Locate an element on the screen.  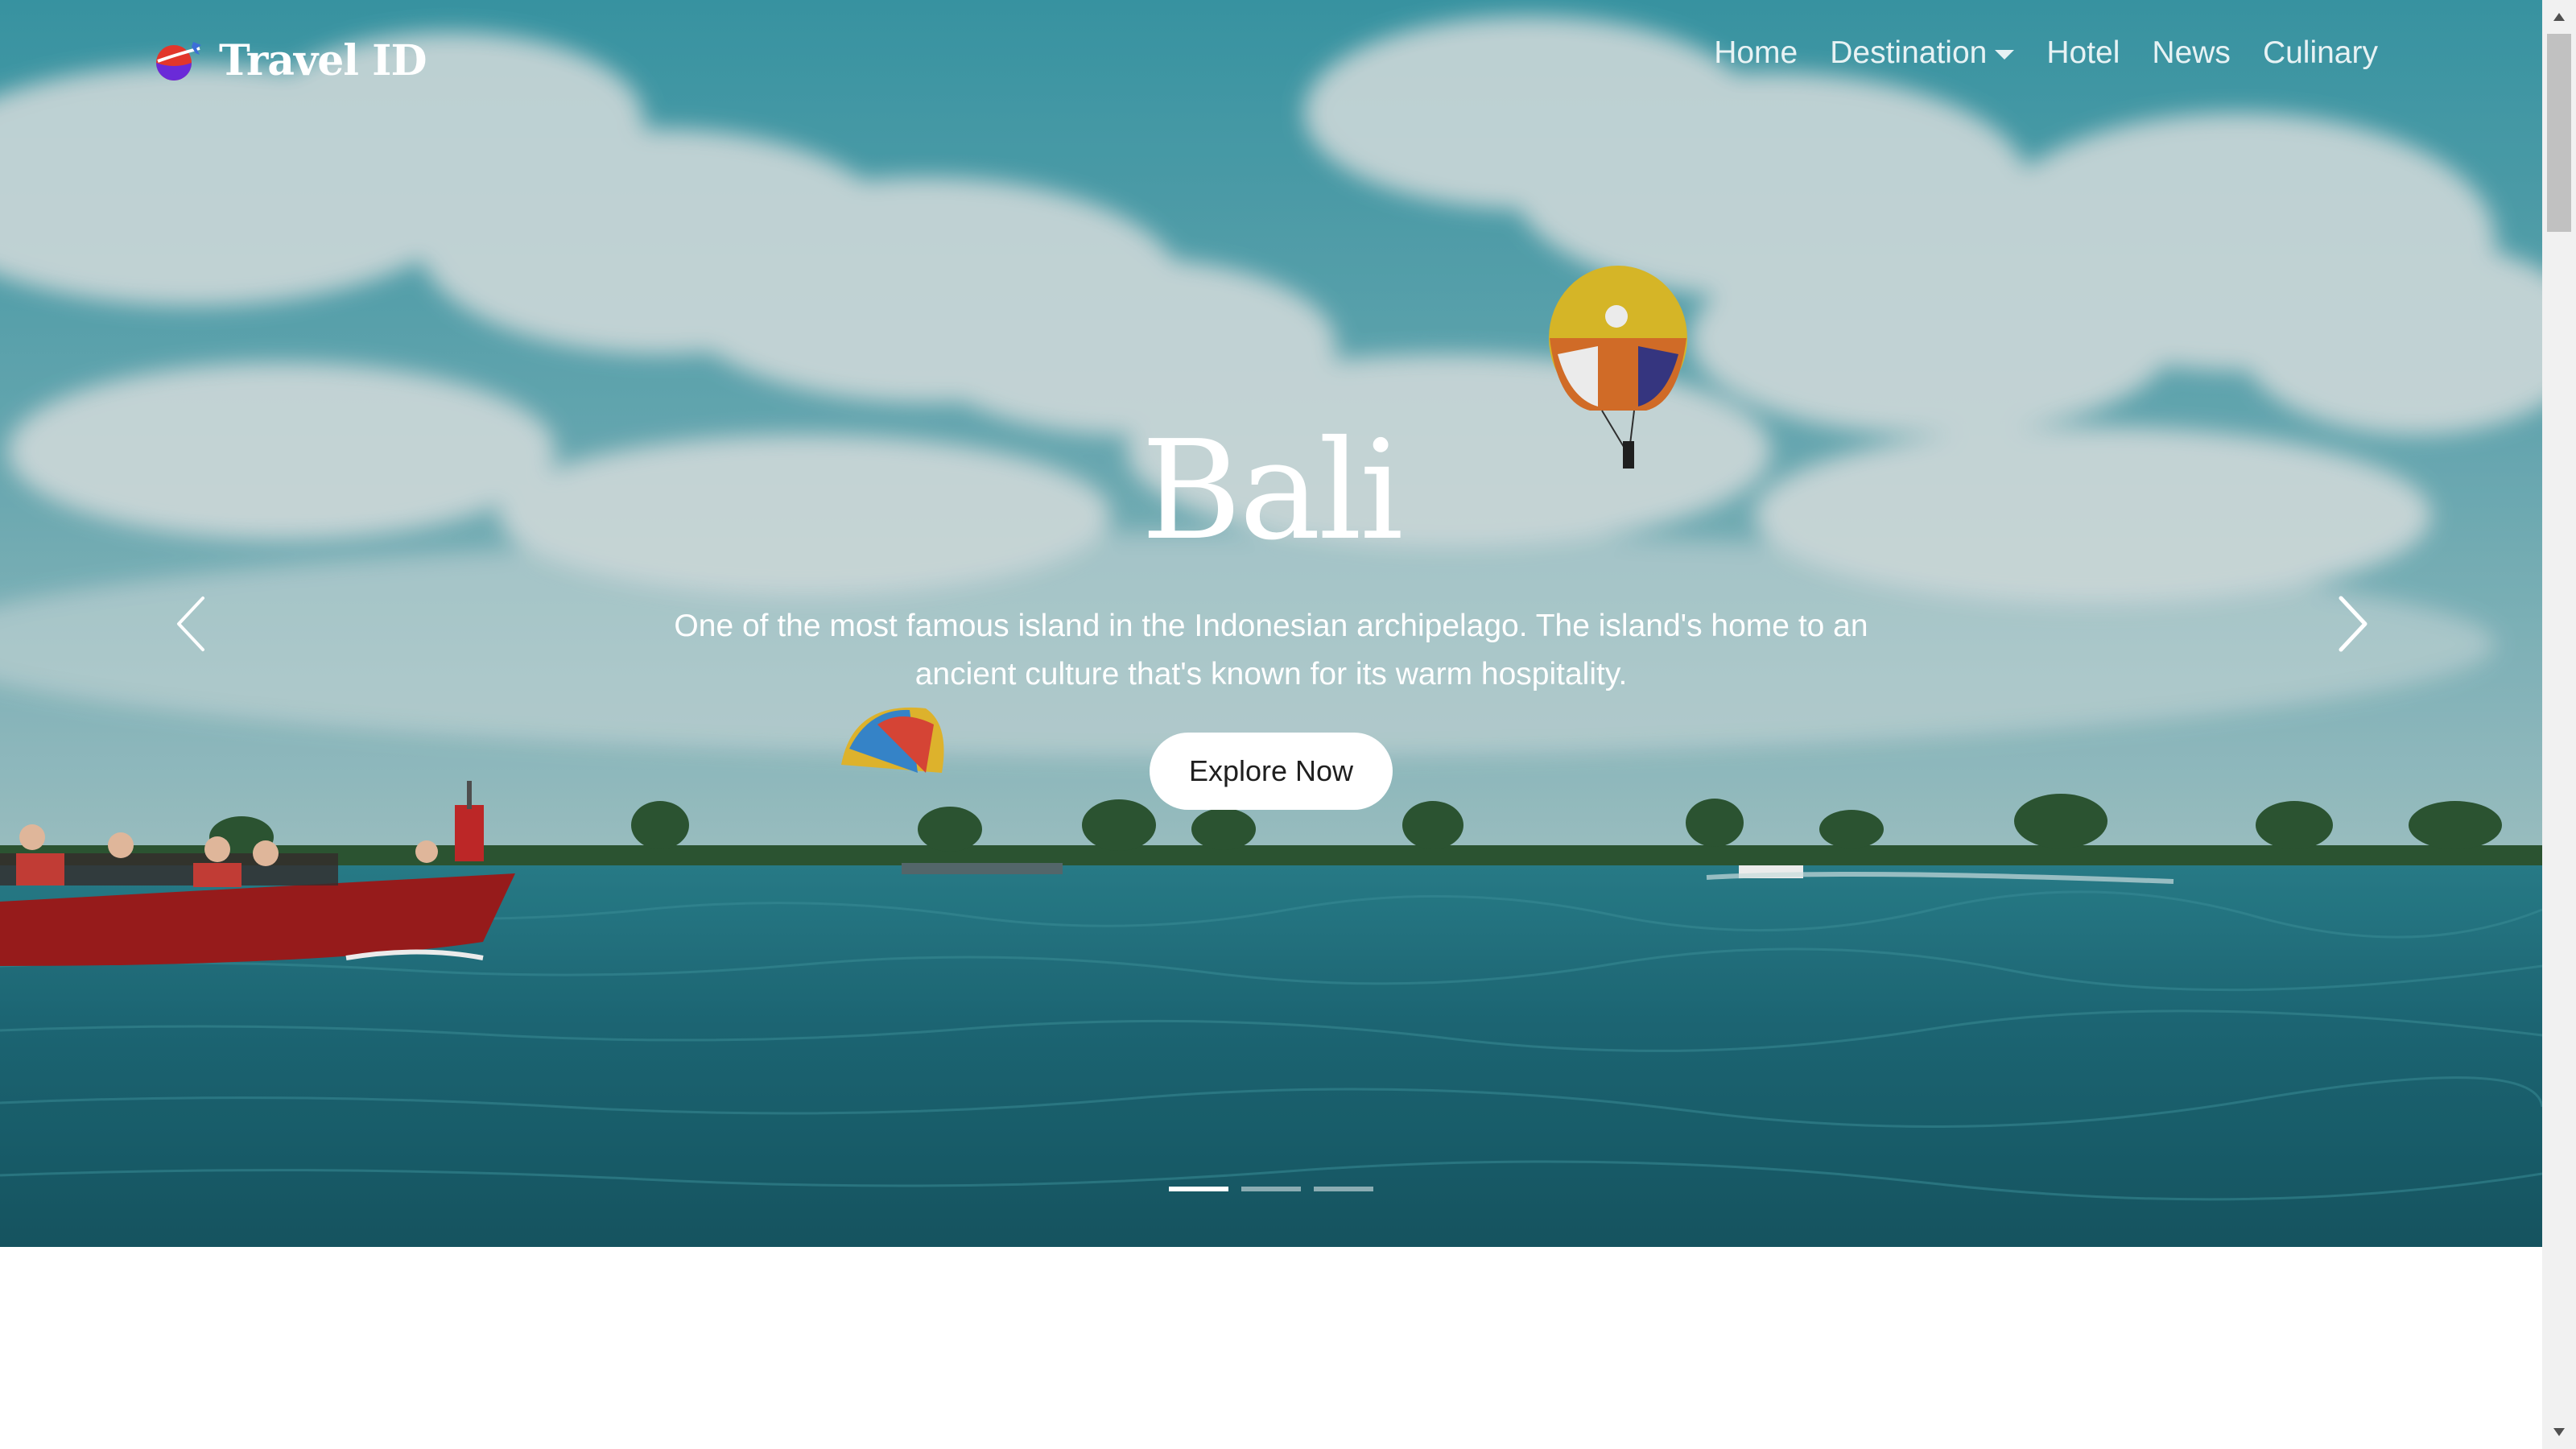
carousel-prev-button is located at coordinates (191, 624).